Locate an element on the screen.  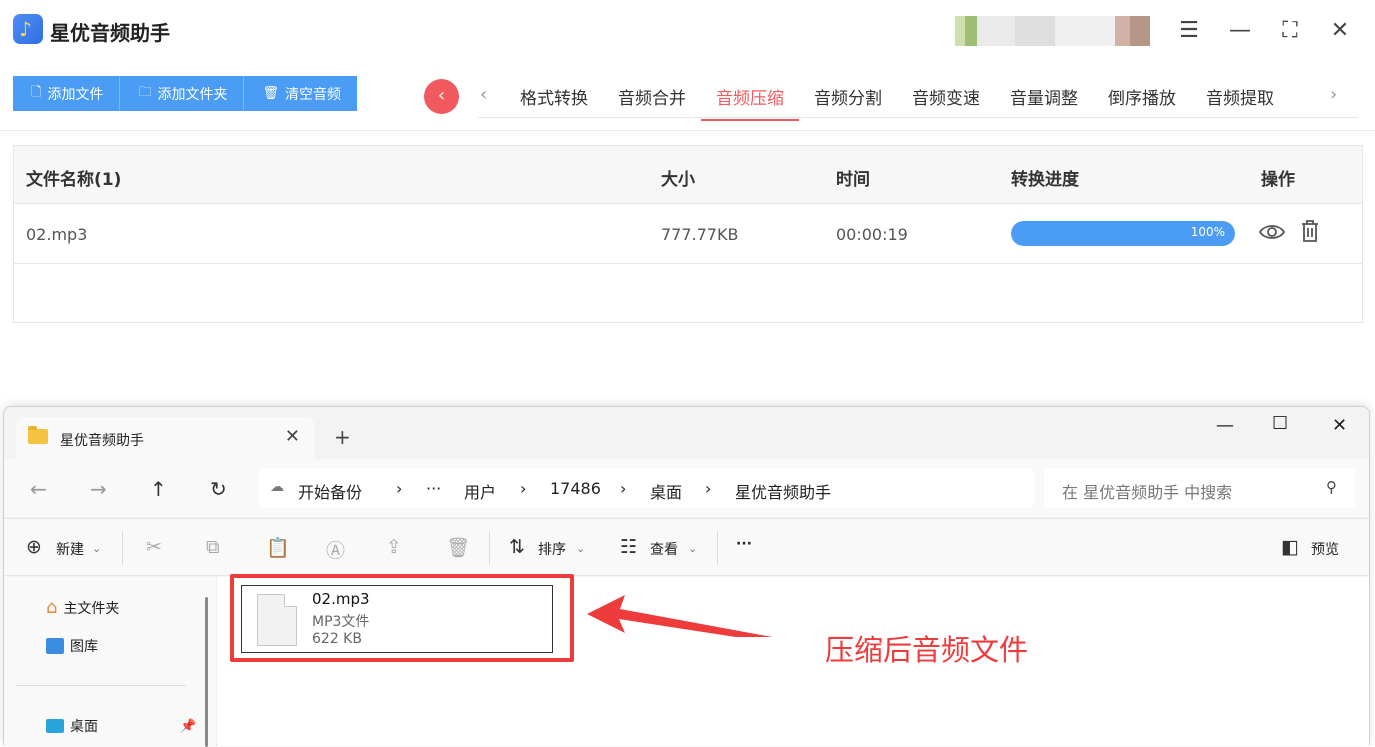
add-folder-button: 🗀 添加文件夹 is located at coordinates (182, 93).